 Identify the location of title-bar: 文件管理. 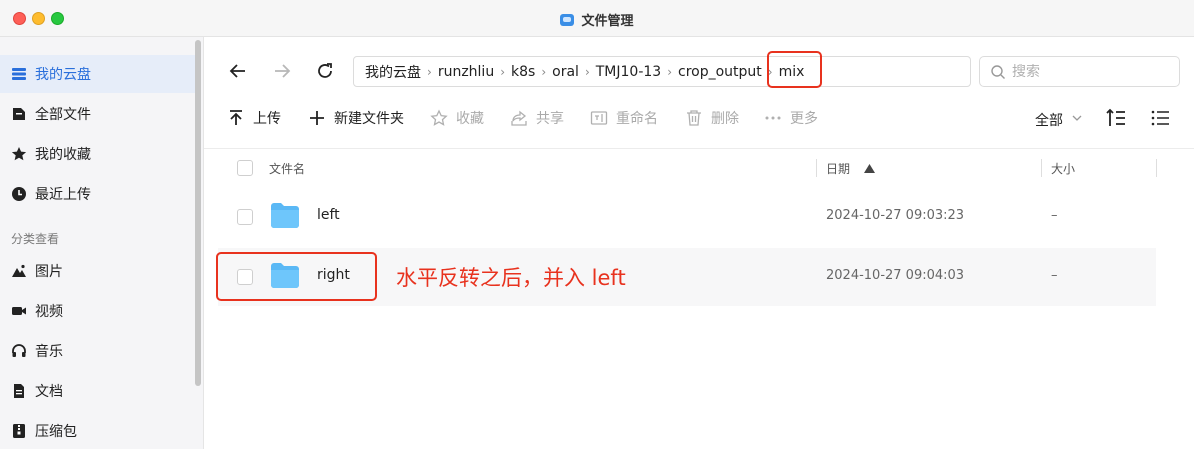
(597, 18).